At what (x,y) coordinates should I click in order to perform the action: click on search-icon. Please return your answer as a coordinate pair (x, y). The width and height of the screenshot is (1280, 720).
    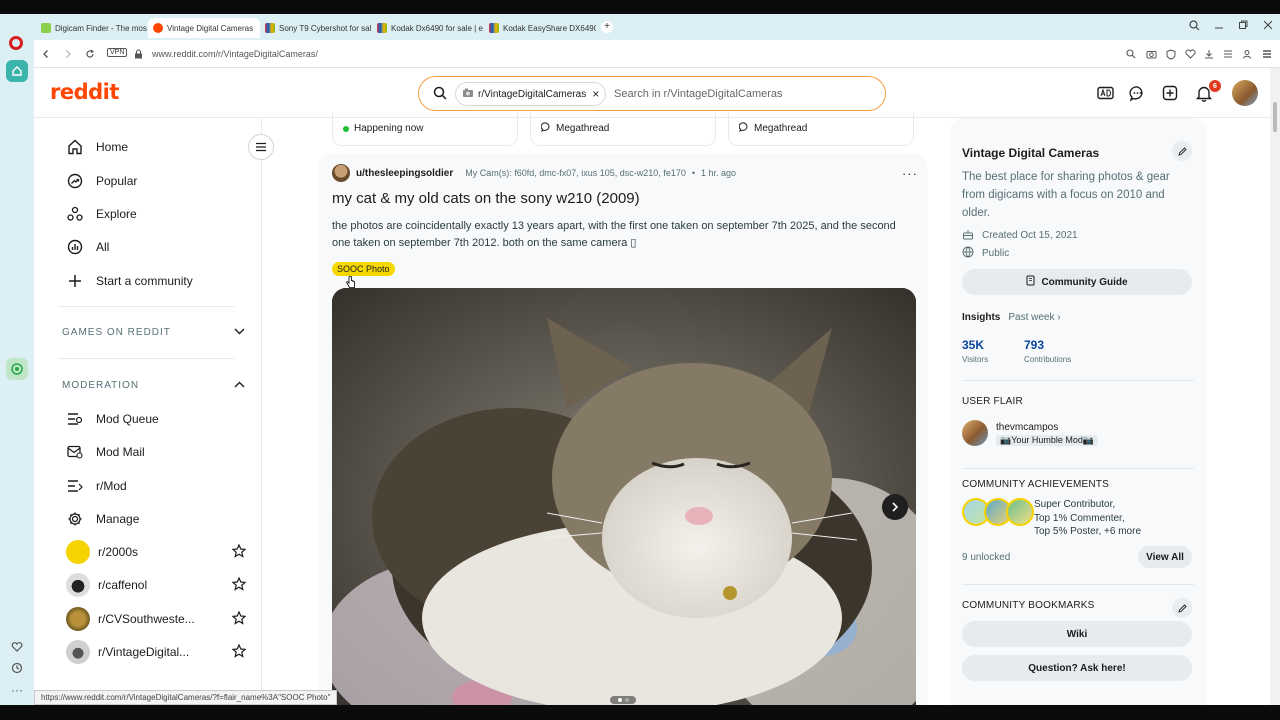
    Looking at the image, I should click on (440, 96).